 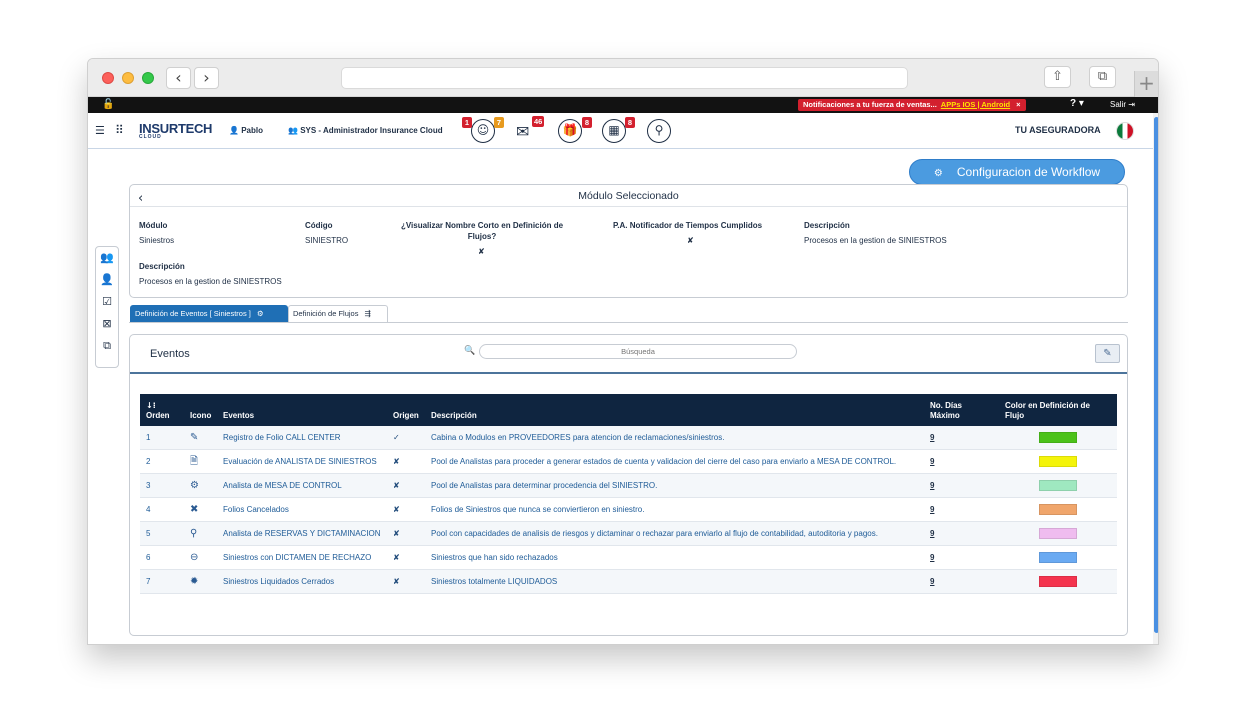 I want to click on search-input, so click(x=638, y=351).